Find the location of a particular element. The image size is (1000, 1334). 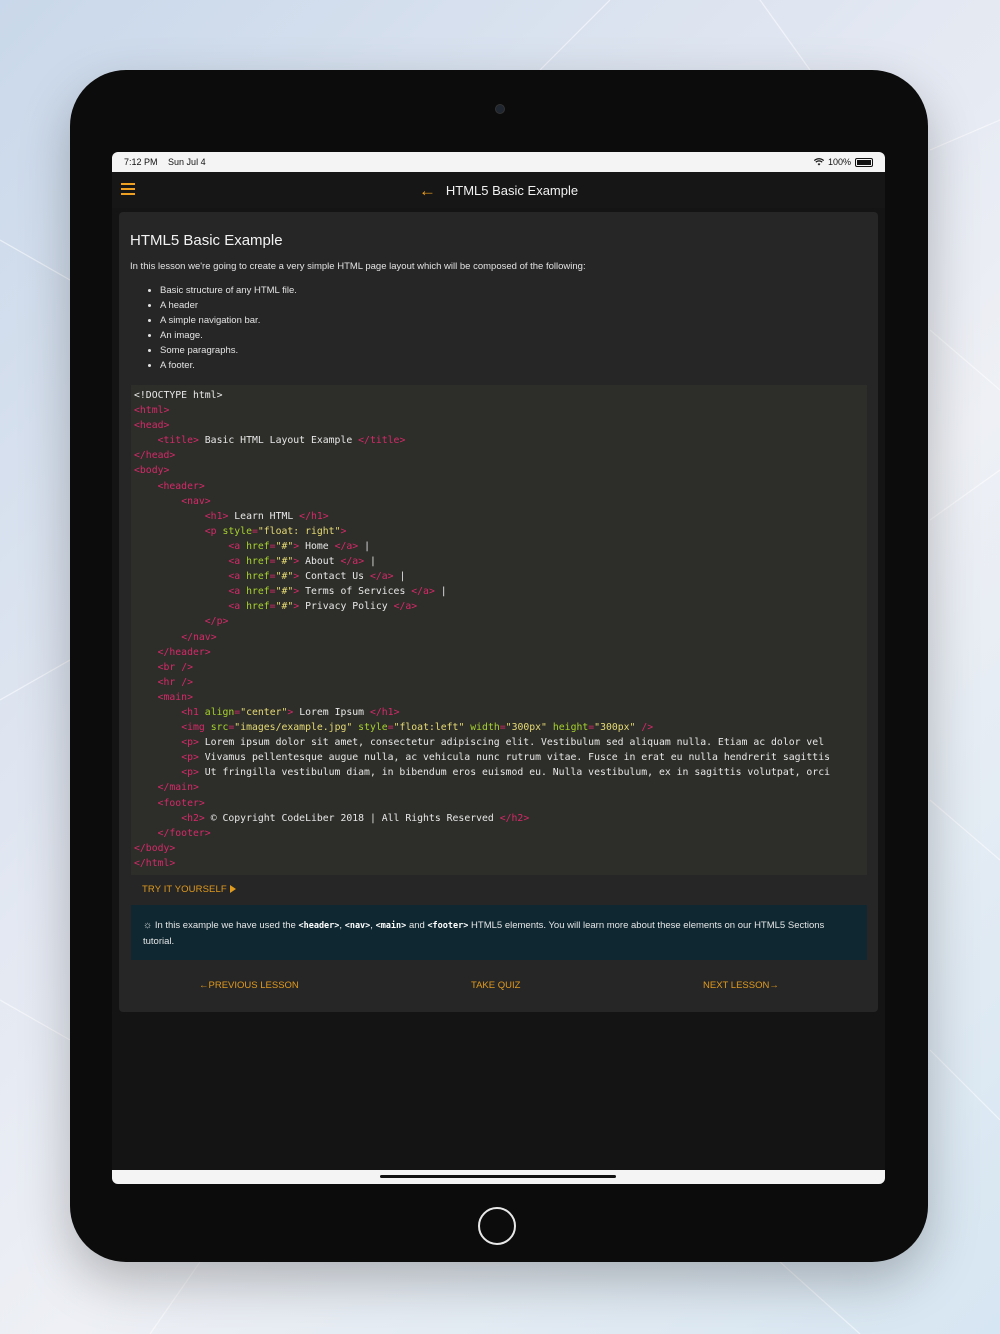

note-tag-footer: <footer> is located at coordinates (448, 926).